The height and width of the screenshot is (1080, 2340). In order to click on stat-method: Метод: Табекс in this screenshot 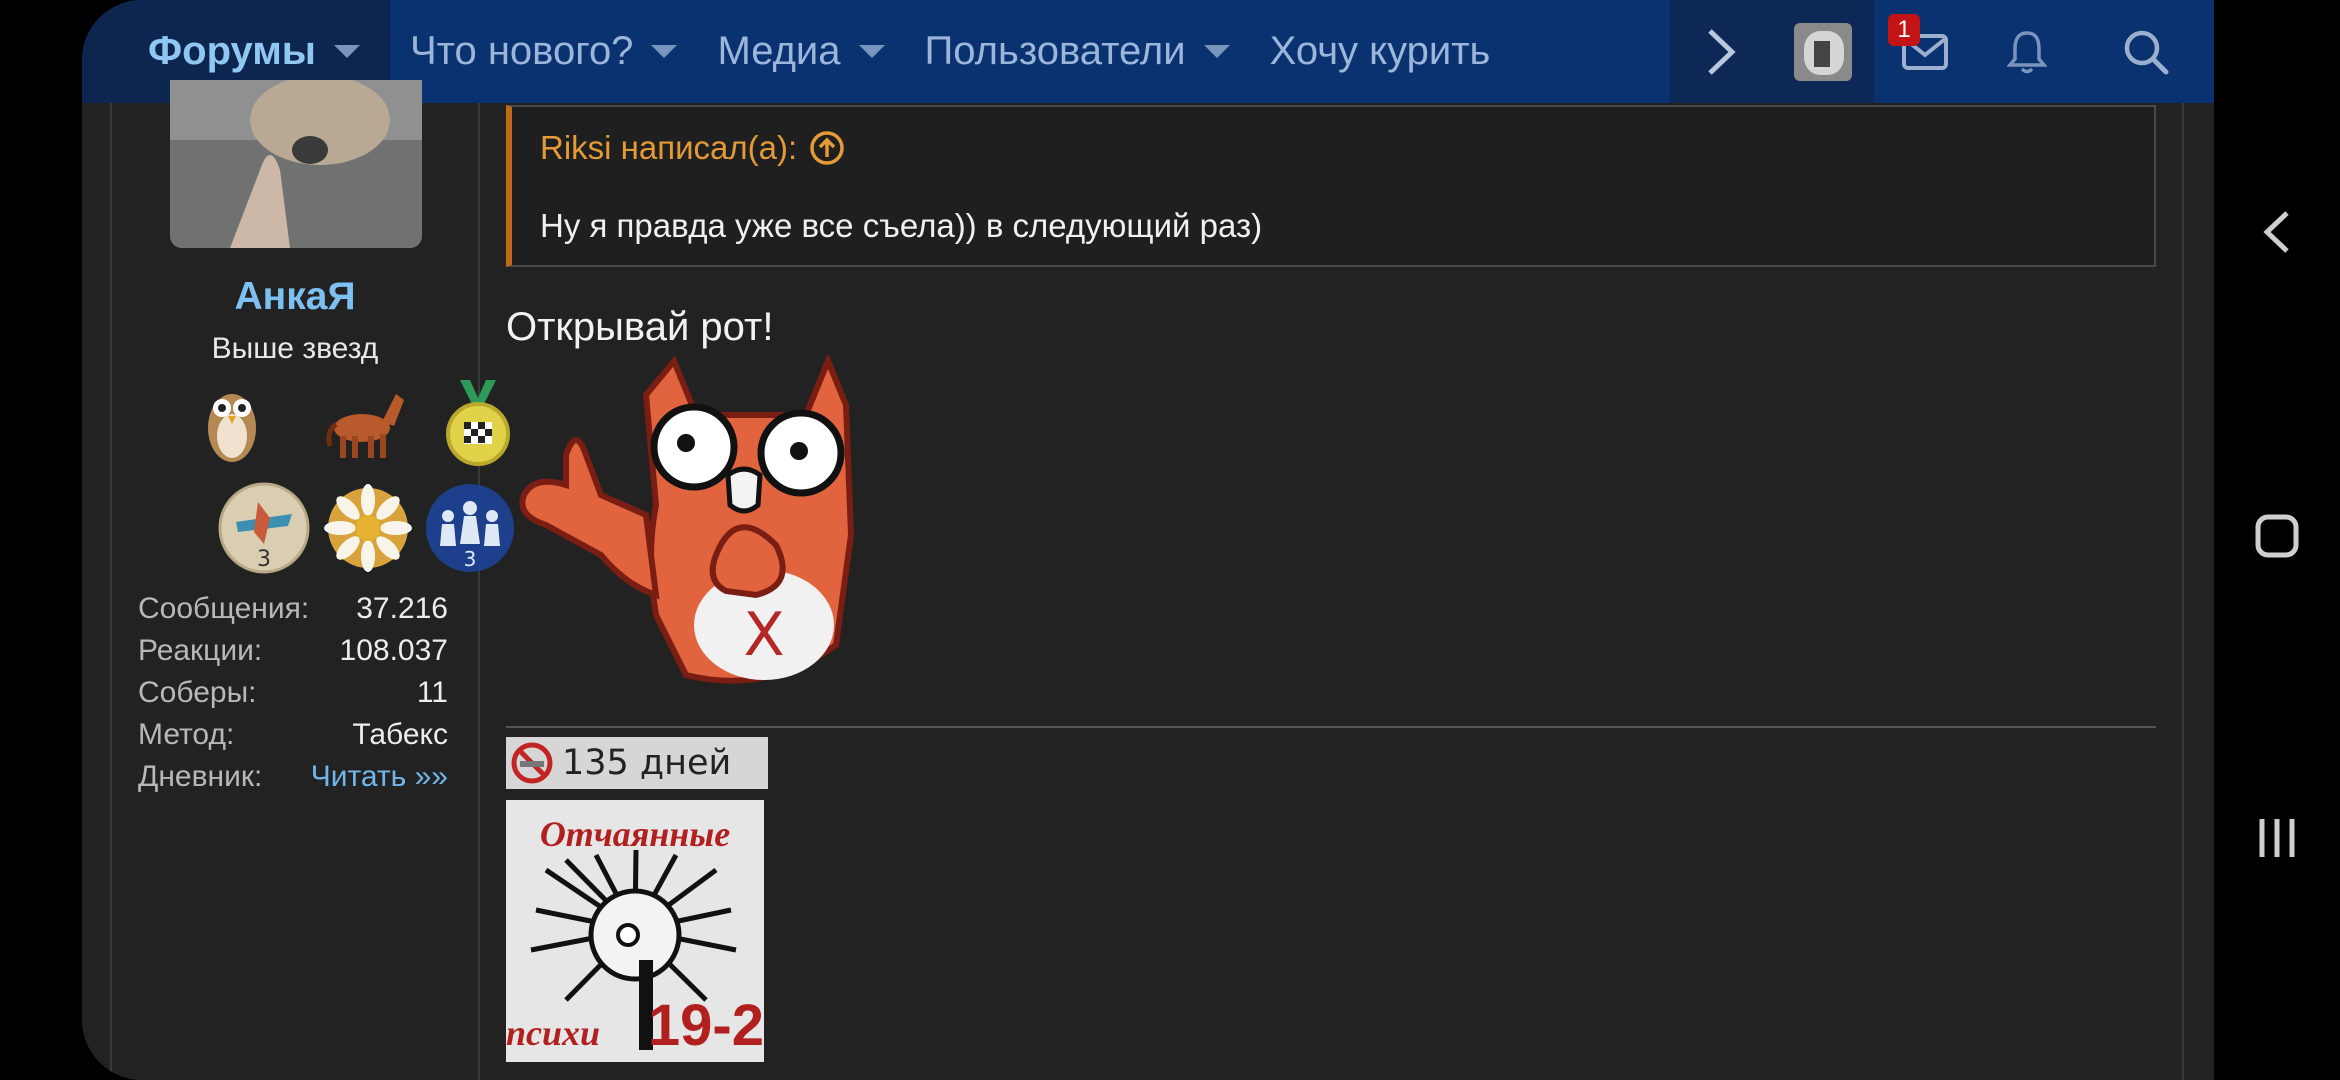, I will do `click(293, 738)`.